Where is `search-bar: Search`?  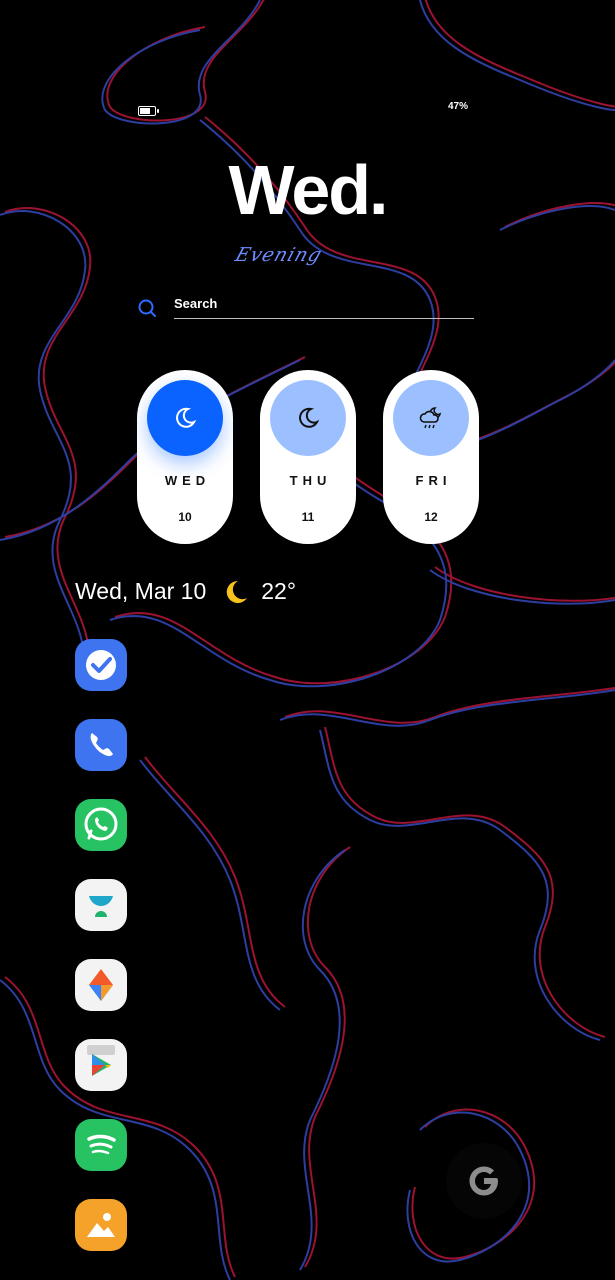
search-bar: Search is located at coordinates (307, 307).